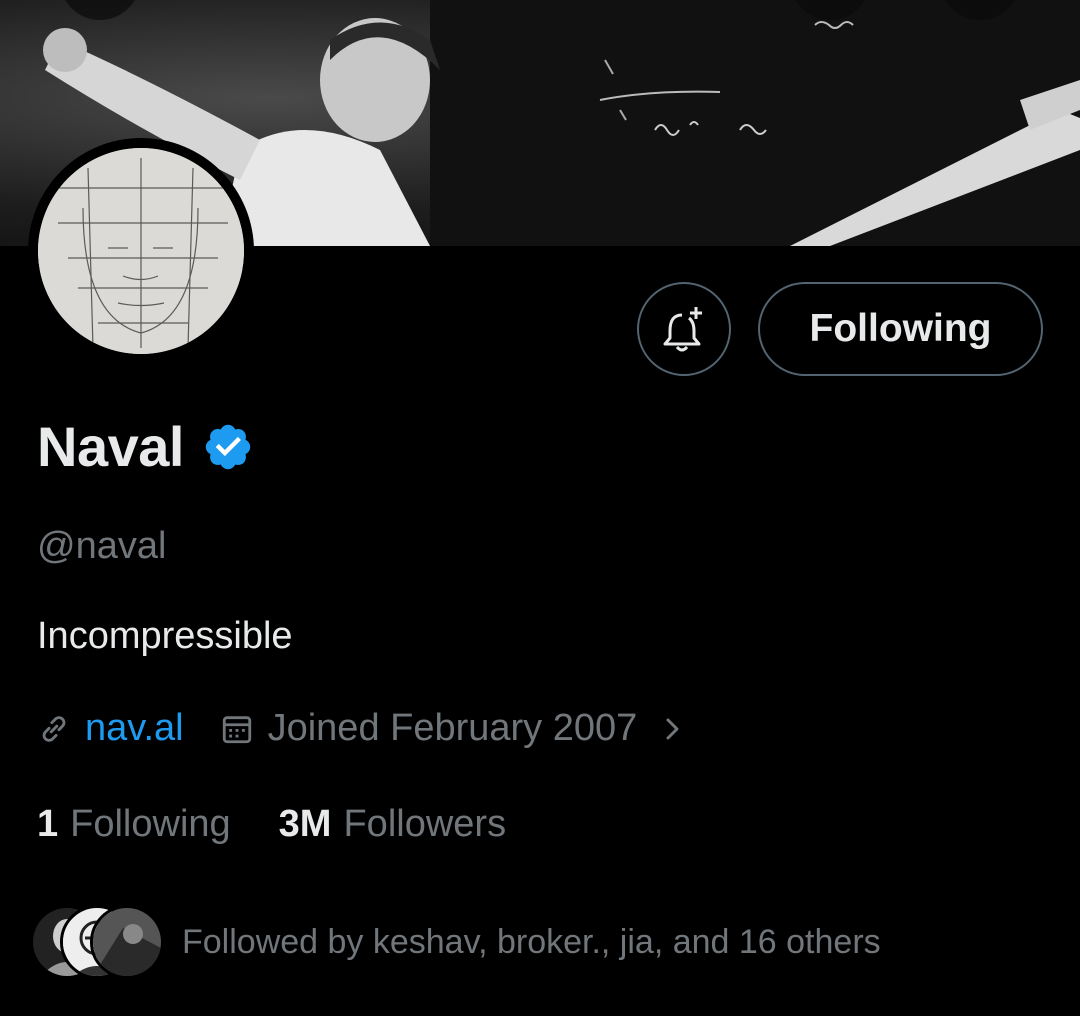  I want to click on following-label: Following, so click(150, 824).